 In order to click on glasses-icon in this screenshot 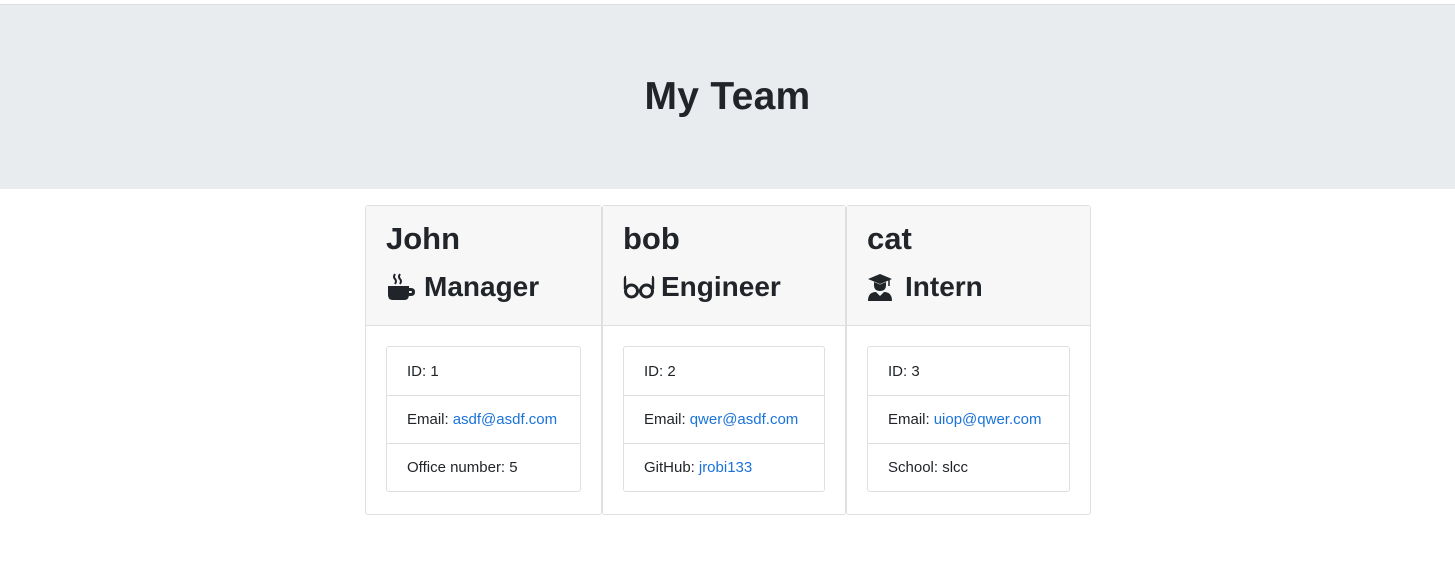, I will do `click(639, 287)`.